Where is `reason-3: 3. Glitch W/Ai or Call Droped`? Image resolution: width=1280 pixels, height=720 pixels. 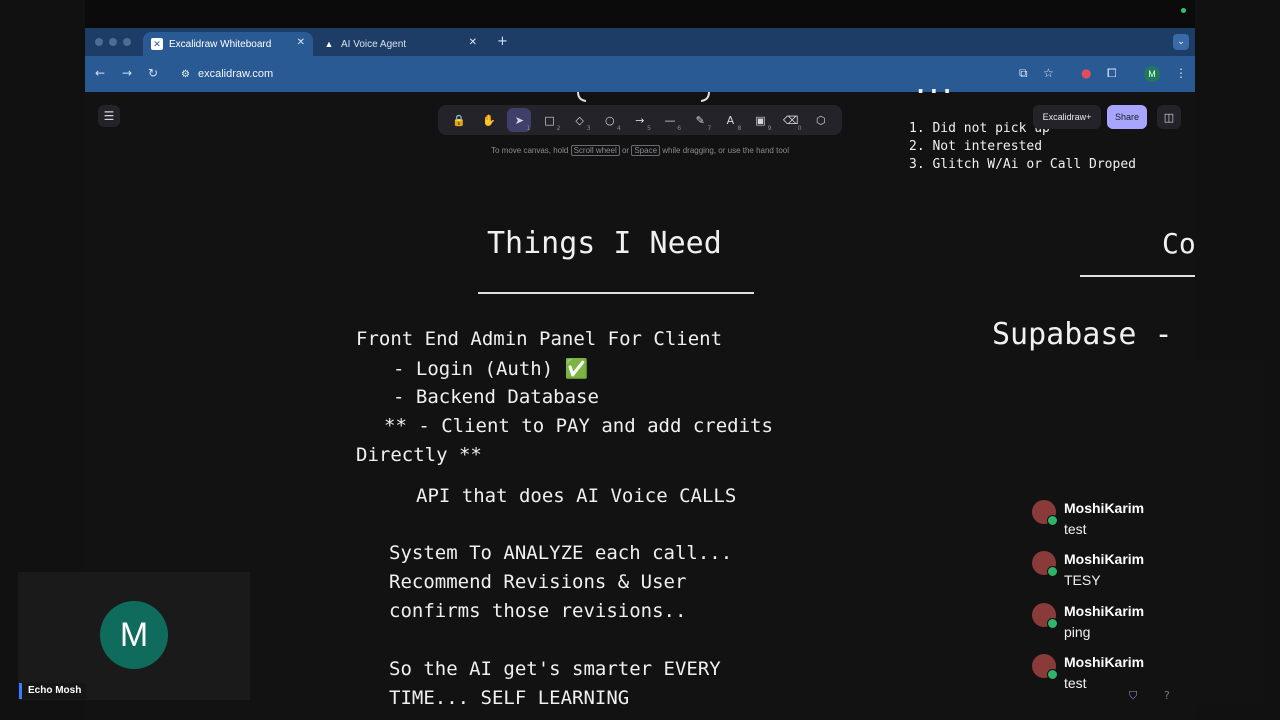 reason-3: 3. Glitch W/Ai or Call Droped is located at coordinates (1022, 164).